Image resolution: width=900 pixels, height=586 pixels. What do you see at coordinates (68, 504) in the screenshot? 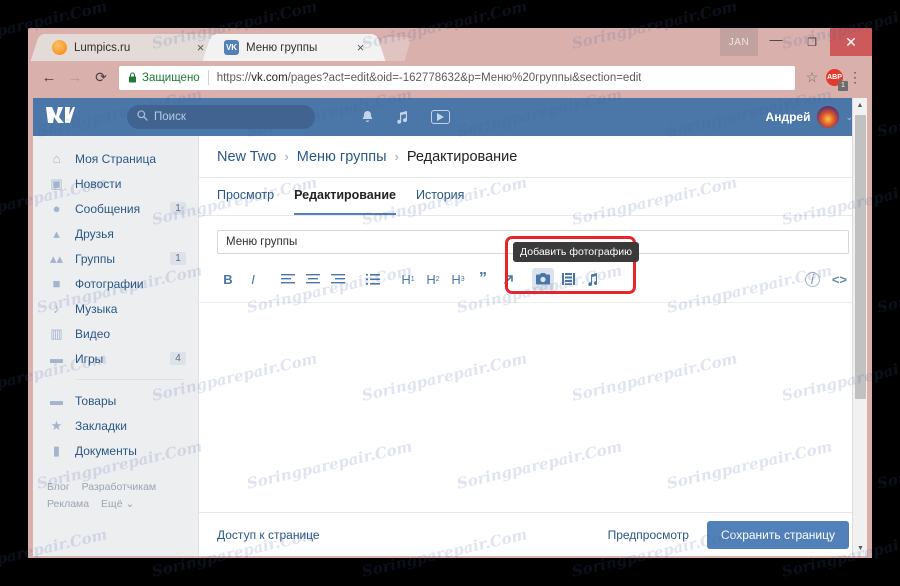
I see `footer-link-ads: Реклама` at bounding box center [68, 504].